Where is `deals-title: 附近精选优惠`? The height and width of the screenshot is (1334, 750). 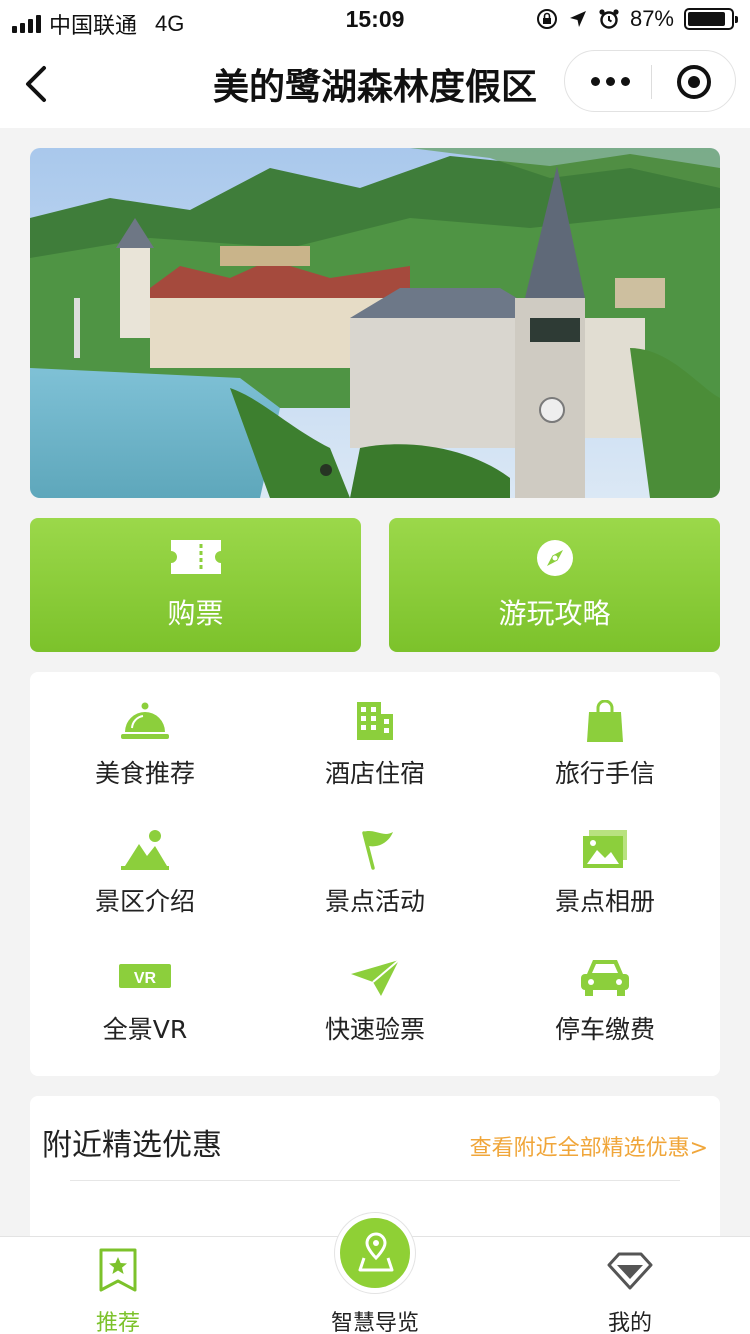
deals-title: 附近精选优惠 is located at coordinates (132, 1145).